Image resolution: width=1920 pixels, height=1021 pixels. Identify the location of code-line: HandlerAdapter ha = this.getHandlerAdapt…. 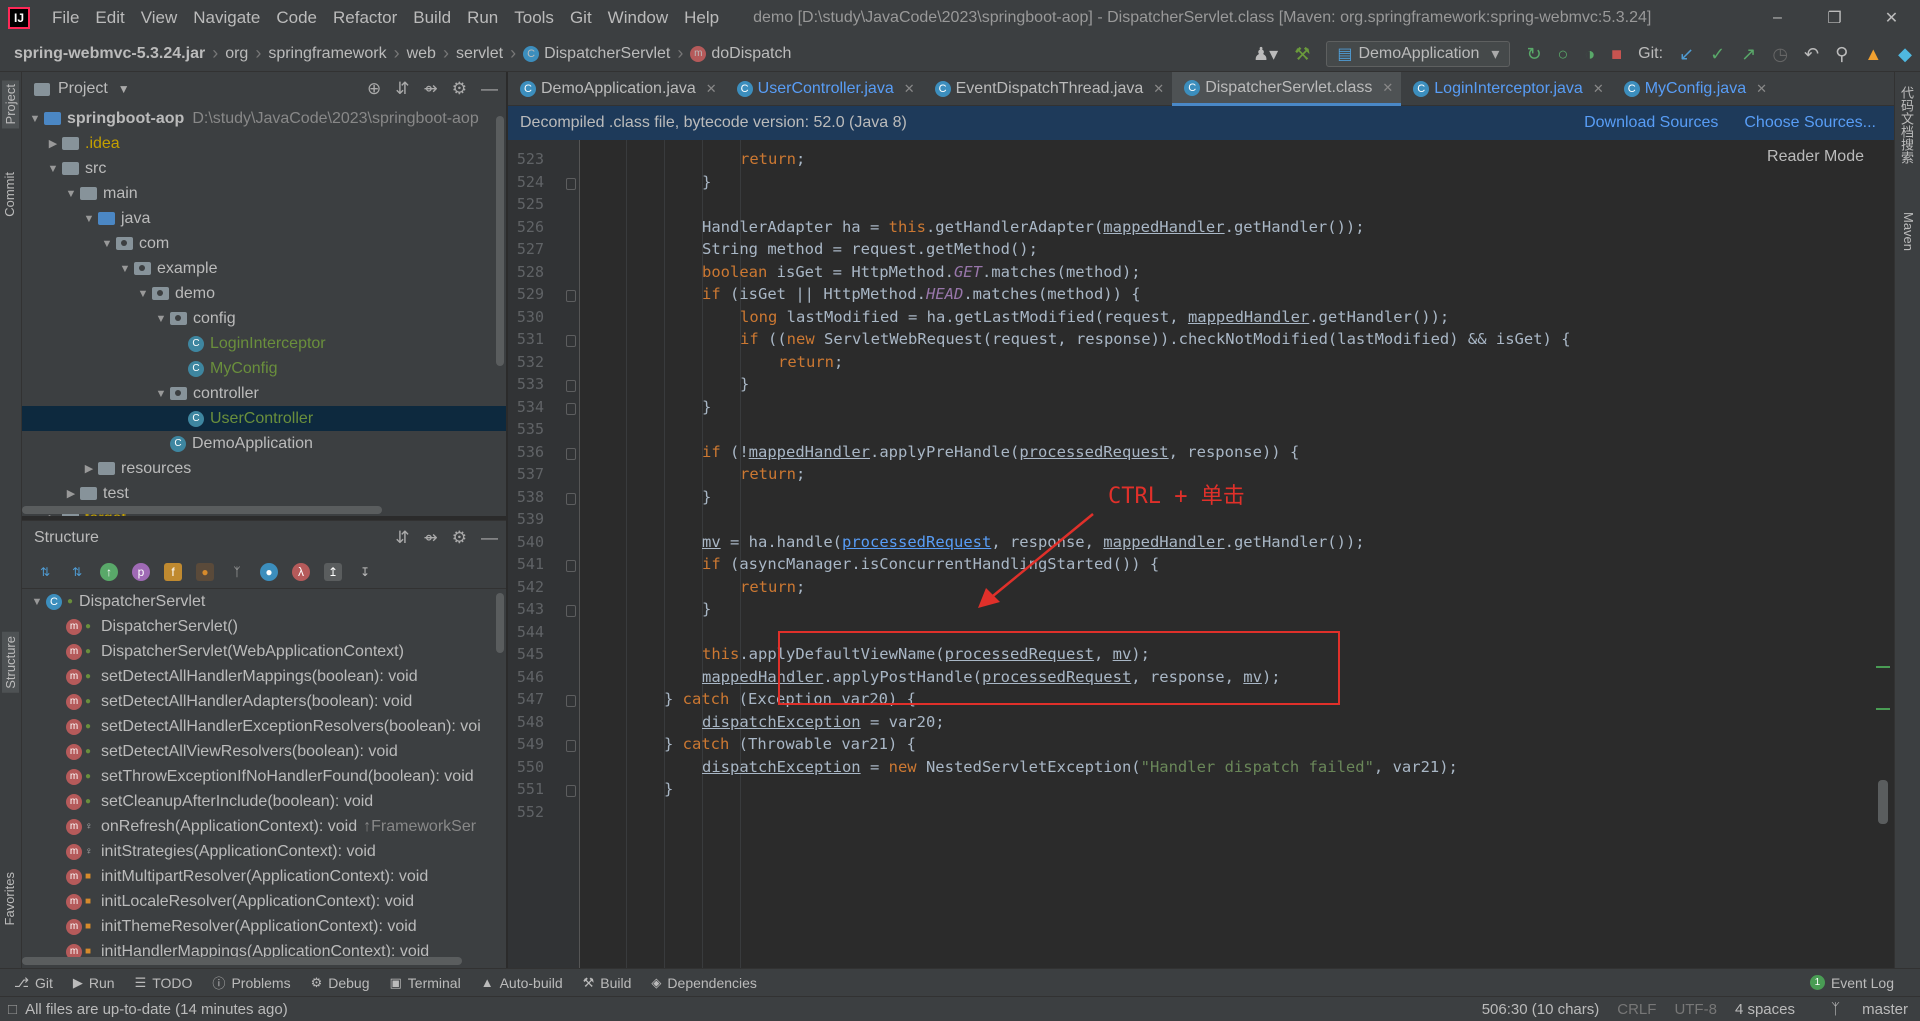
(1033, 227).